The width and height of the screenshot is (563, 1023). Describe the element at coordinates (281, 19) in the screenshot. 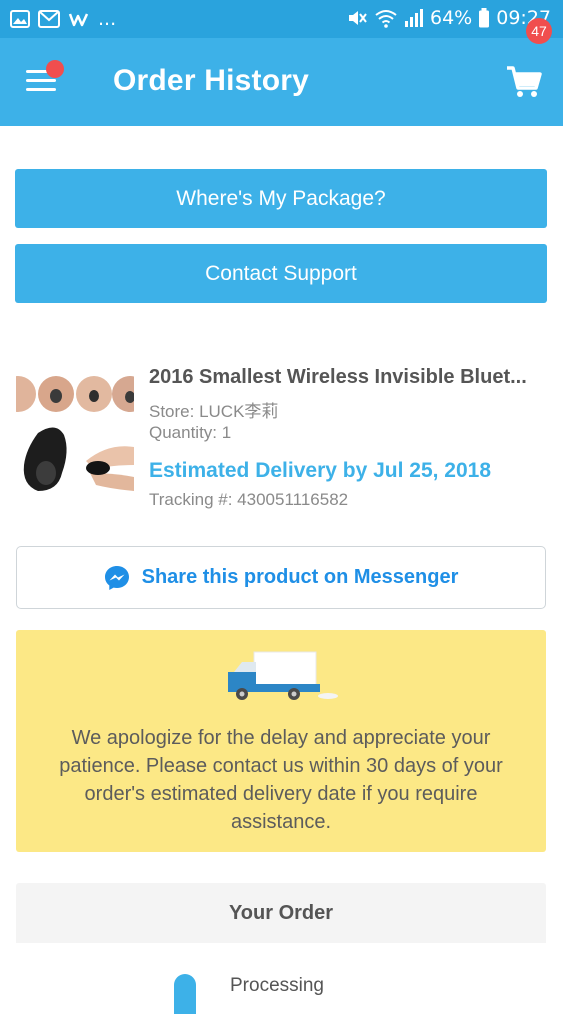

I see `status-bar: ... 64% 09:27` at that location.